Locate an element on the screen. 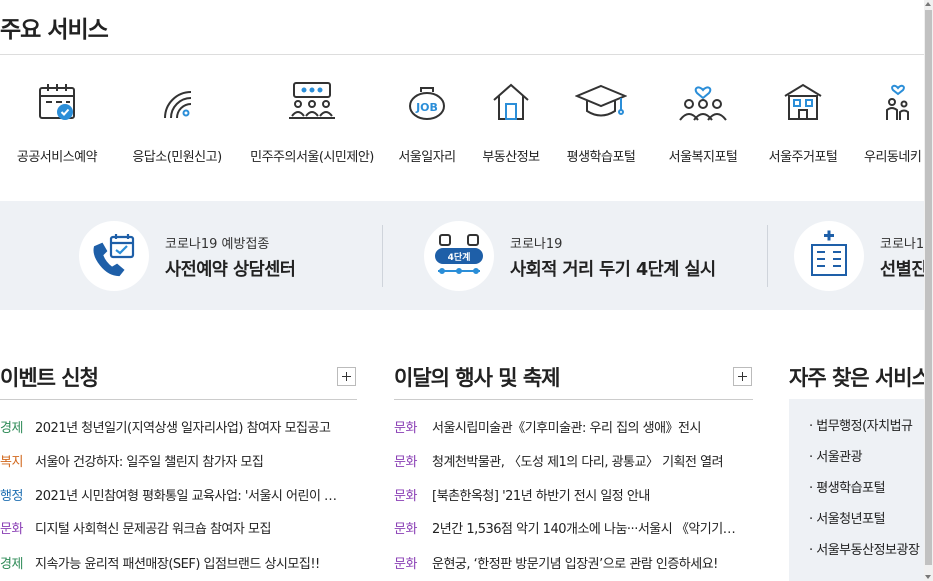 The width and height of the screenshot is (933, 581). service-label: 부동산정보 is located at coordinates (511, 157).